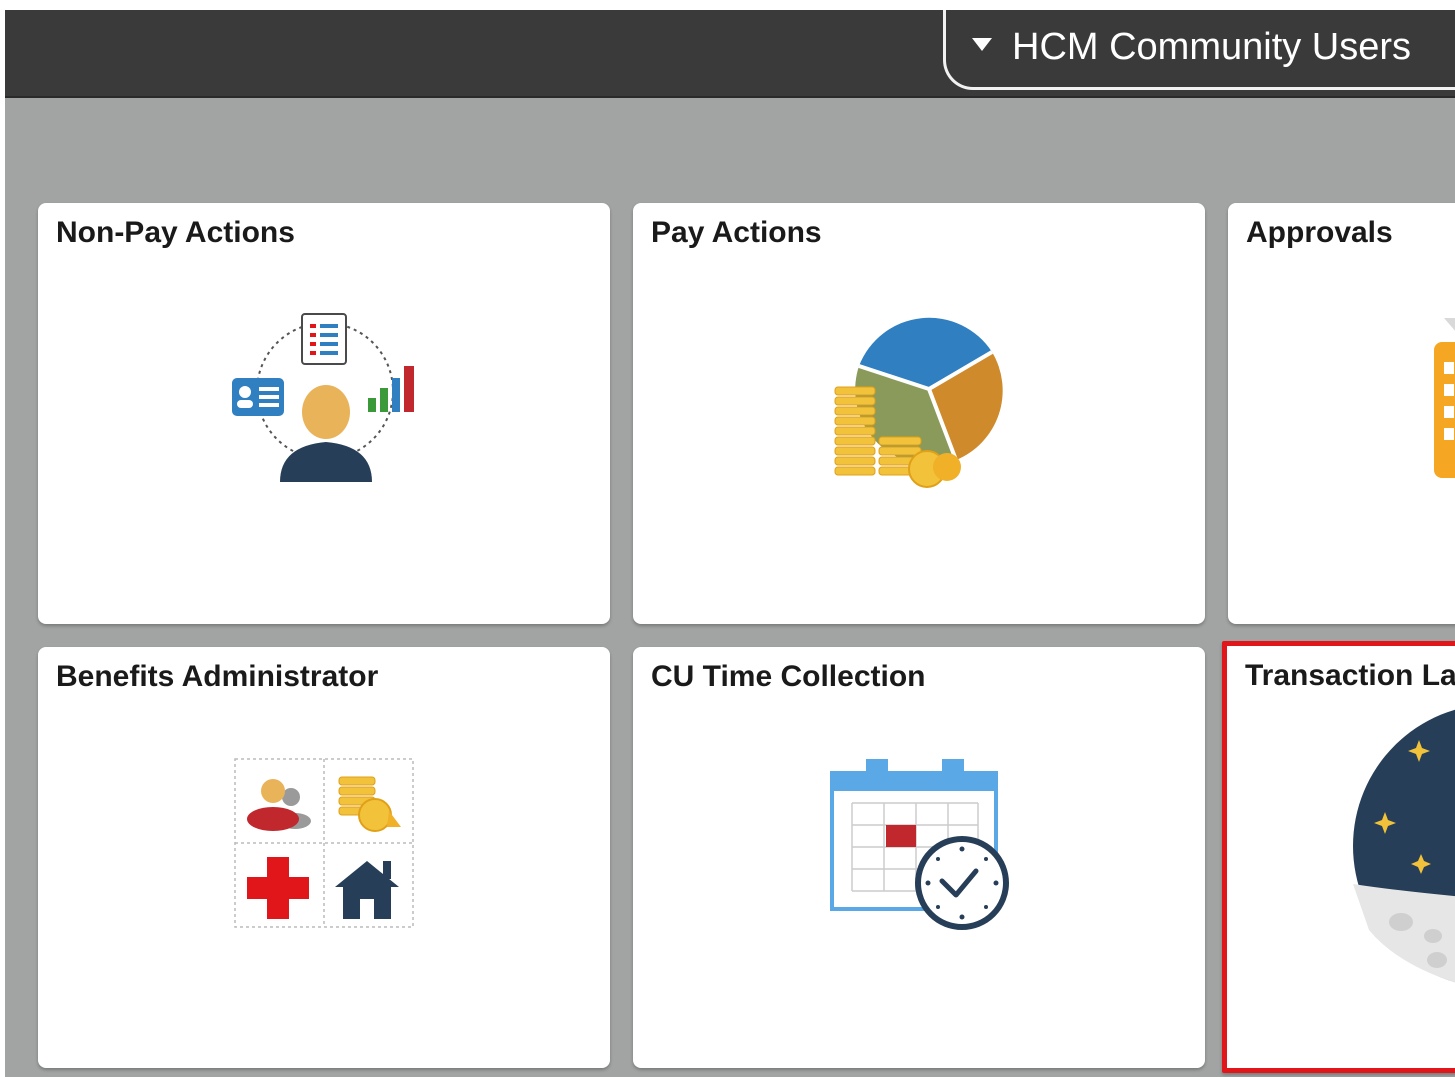  Describe the element at coordinates (1350, 675) in the screenshot. I see `tile-title: Transaction La` at that location.